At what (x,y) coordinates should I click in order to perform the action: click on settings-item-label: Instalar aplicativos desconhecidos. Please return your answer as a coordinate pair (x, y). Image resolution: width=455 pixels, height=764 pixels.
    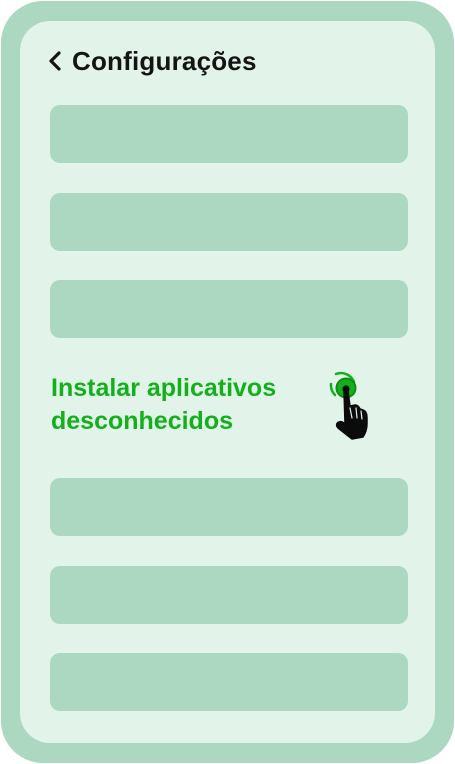
    Looking at the image, I should click on (164, 404).